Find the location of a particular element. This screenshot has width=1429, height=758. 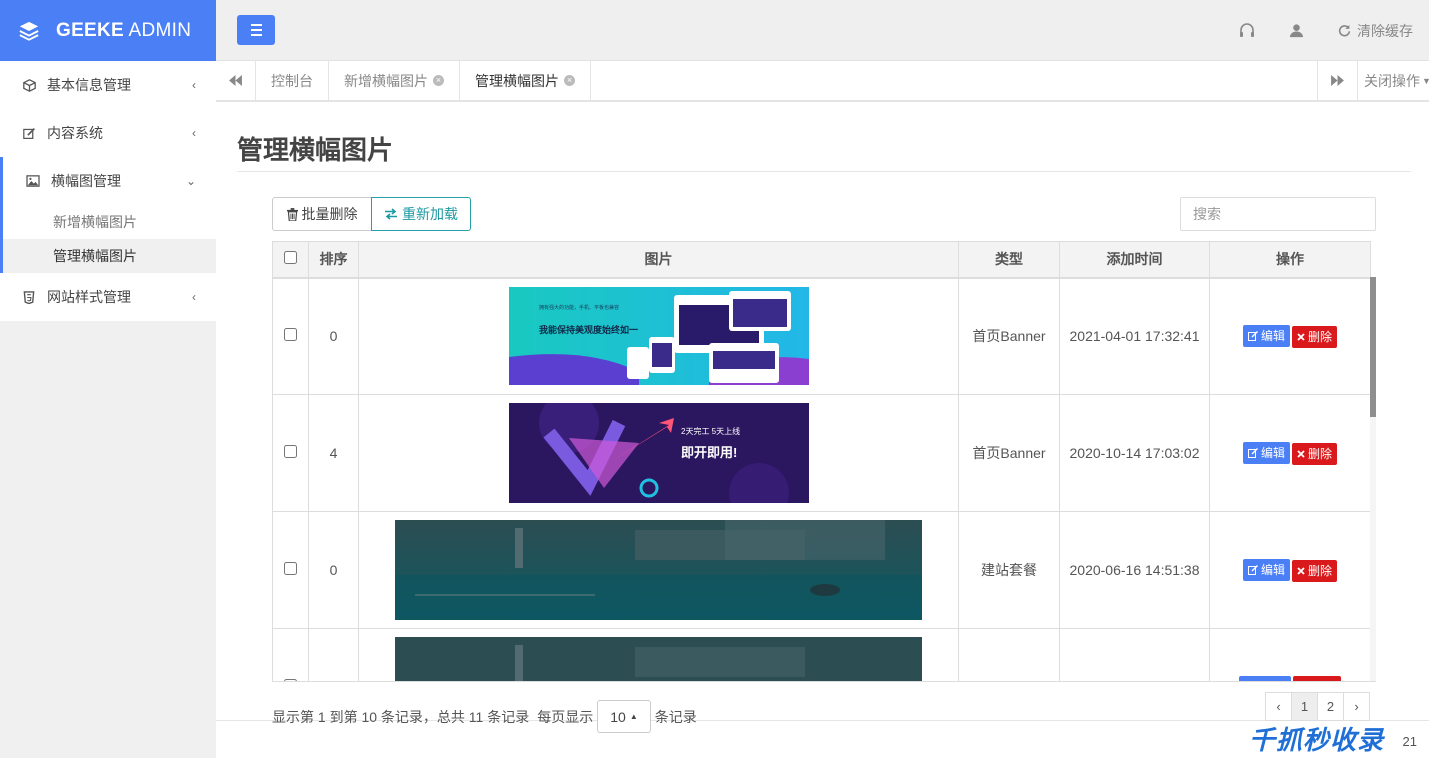

watermark-text: 千抓秒收录 is located at coordinates (1317, 741).